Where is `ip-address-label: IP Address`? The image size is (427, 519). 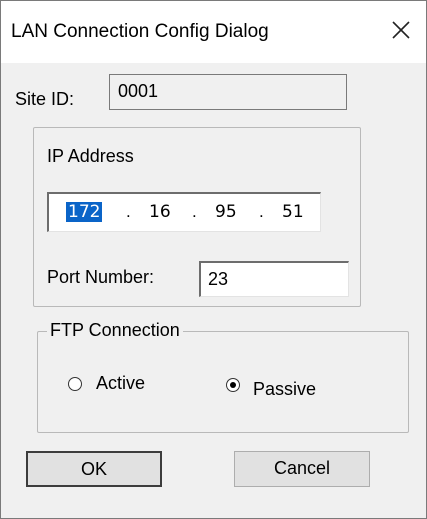
ip-address-label: IP Address is located at coordinates (90, 156).